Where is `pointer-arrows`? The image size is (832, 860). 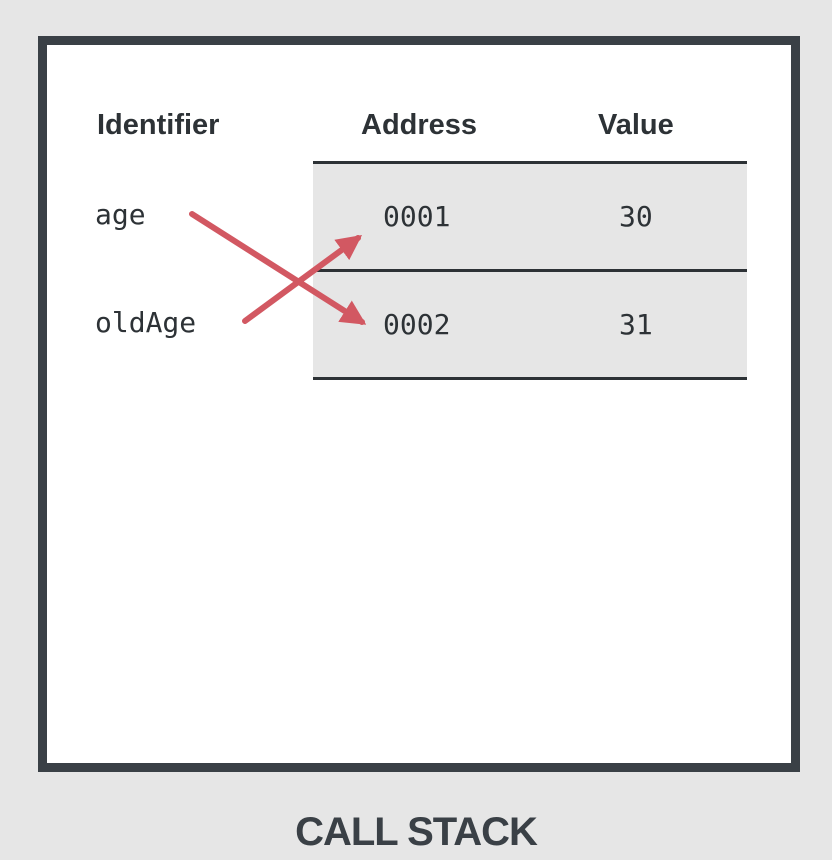 pointer-arrows is located at coordinates (278, 268).